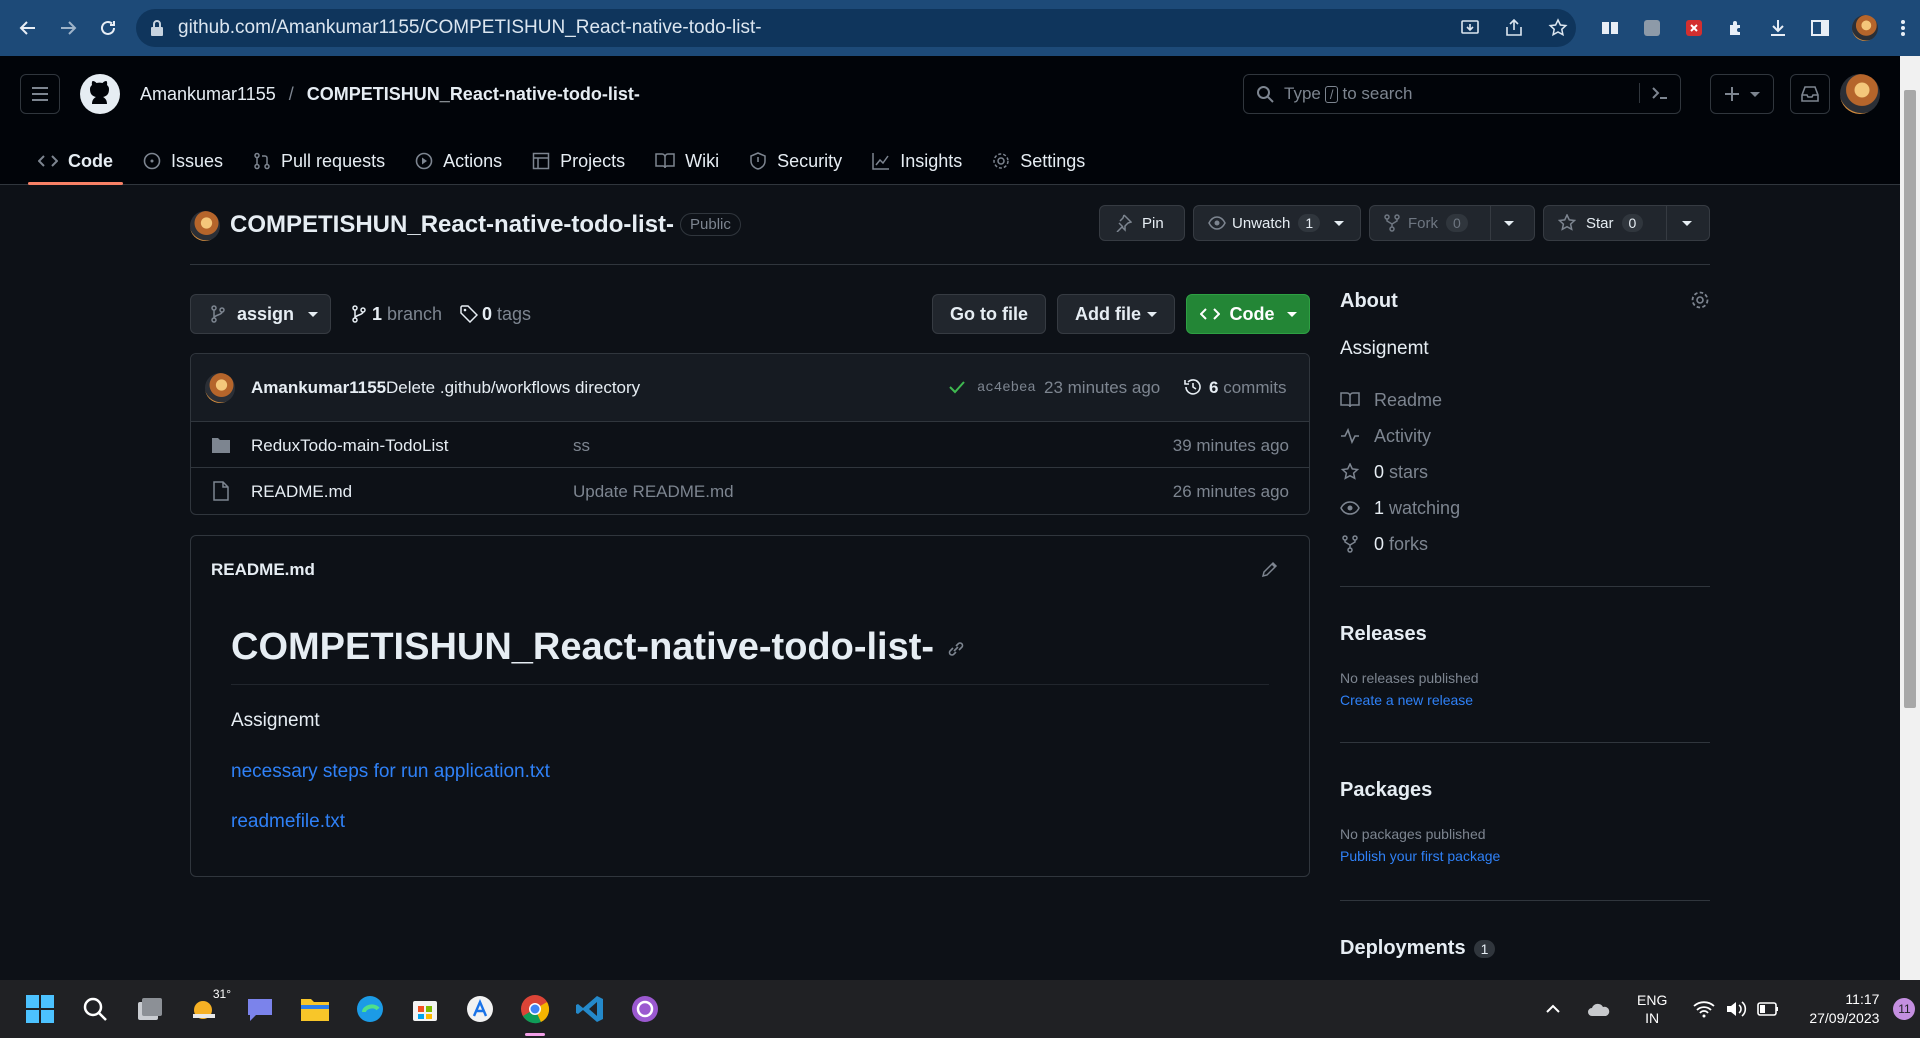  I want to click on back-icon, so click(28, 28).